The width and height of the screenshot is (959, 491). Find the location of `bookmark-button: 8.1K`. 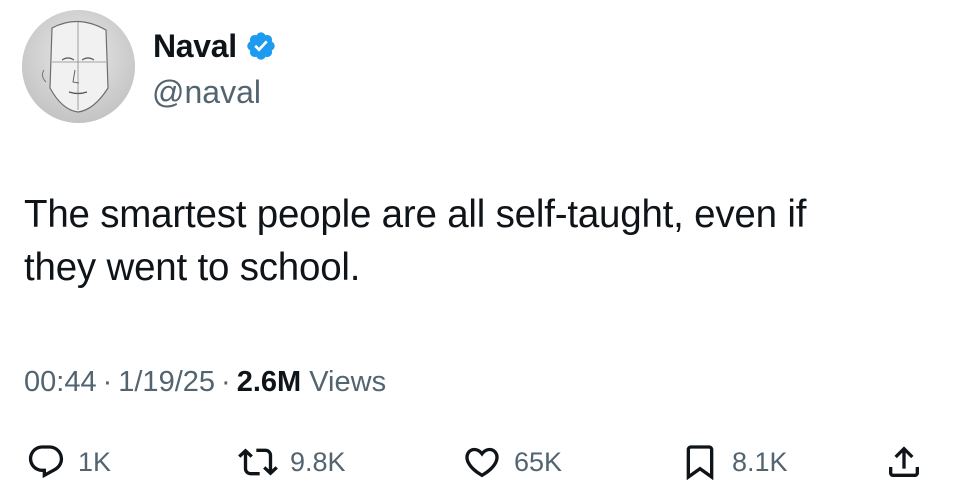

bookmark-button: 8.1K is located at coordinates (734, 462).